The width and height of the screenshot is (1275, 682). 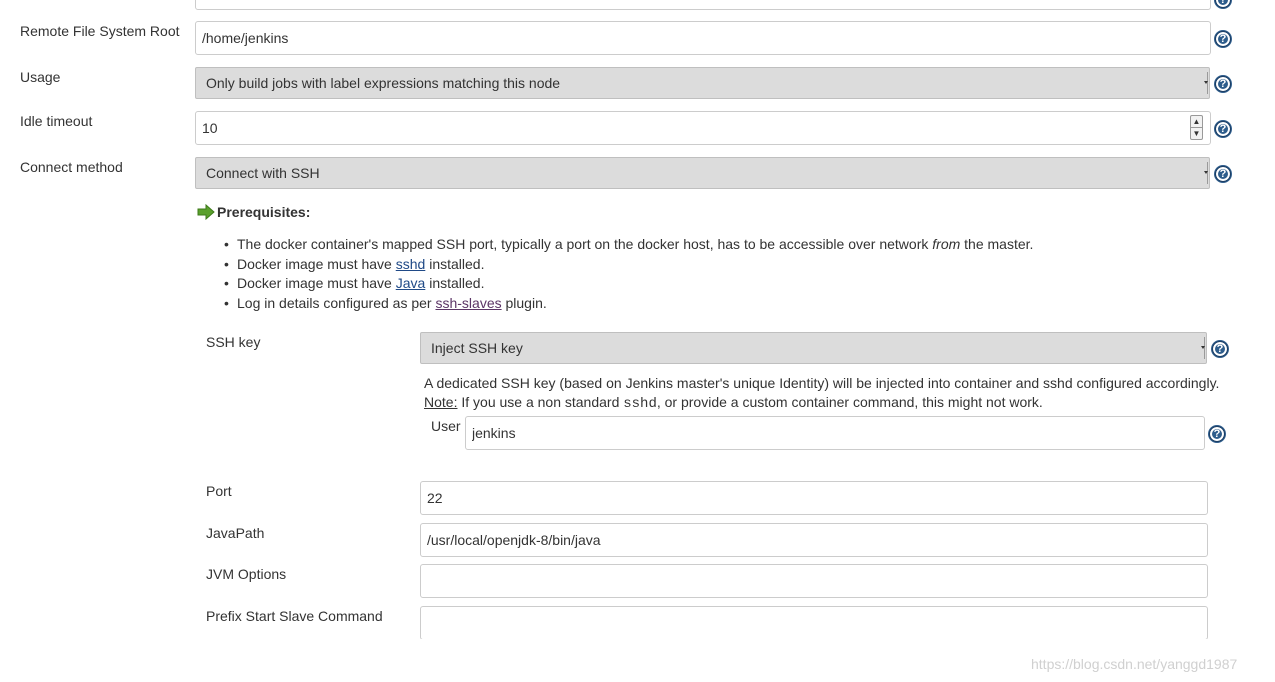 What do you see at coordinates (477, 348) in the screenshot?
I see `ssh-key-selected-value: Inject SSH key` at bounding box center [477, 348].